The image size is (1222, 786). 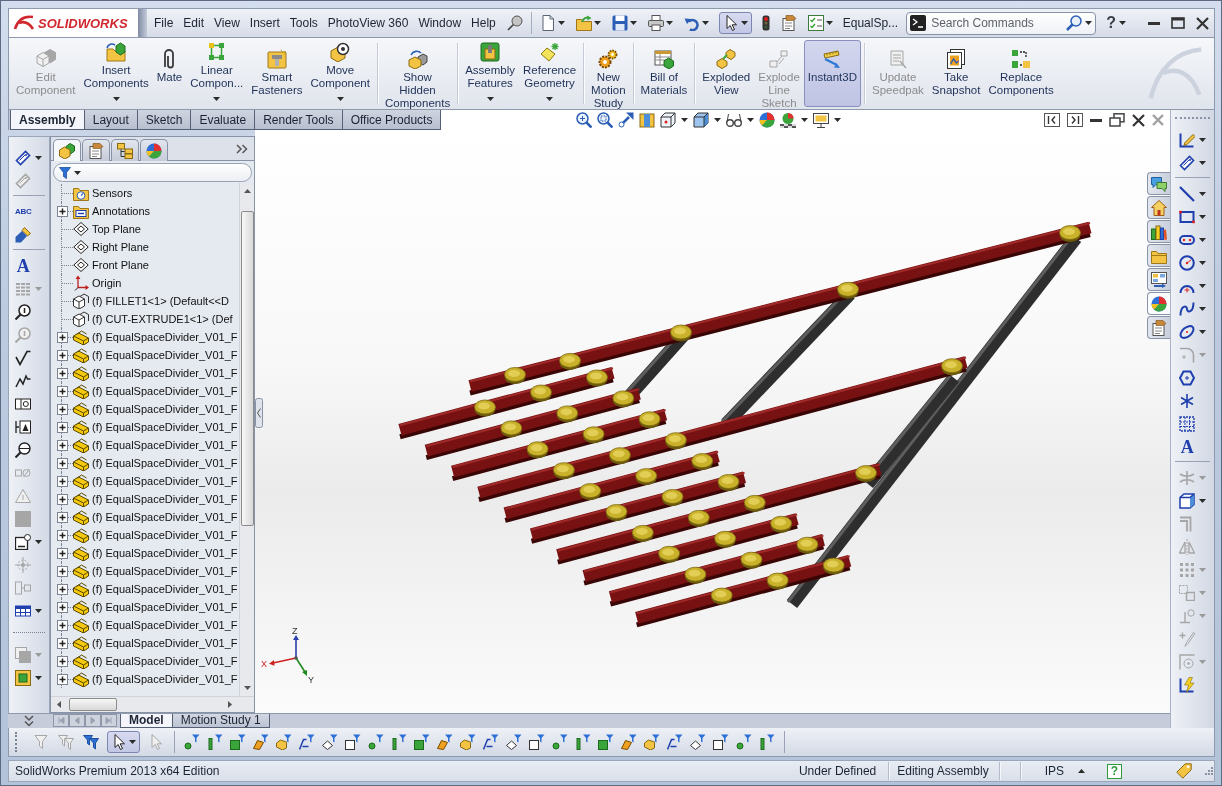 What do you see at coordinates (164, 120) in the screenshot?
I see `ribbon-tab: Sketch` at bounding box center [164, 120].